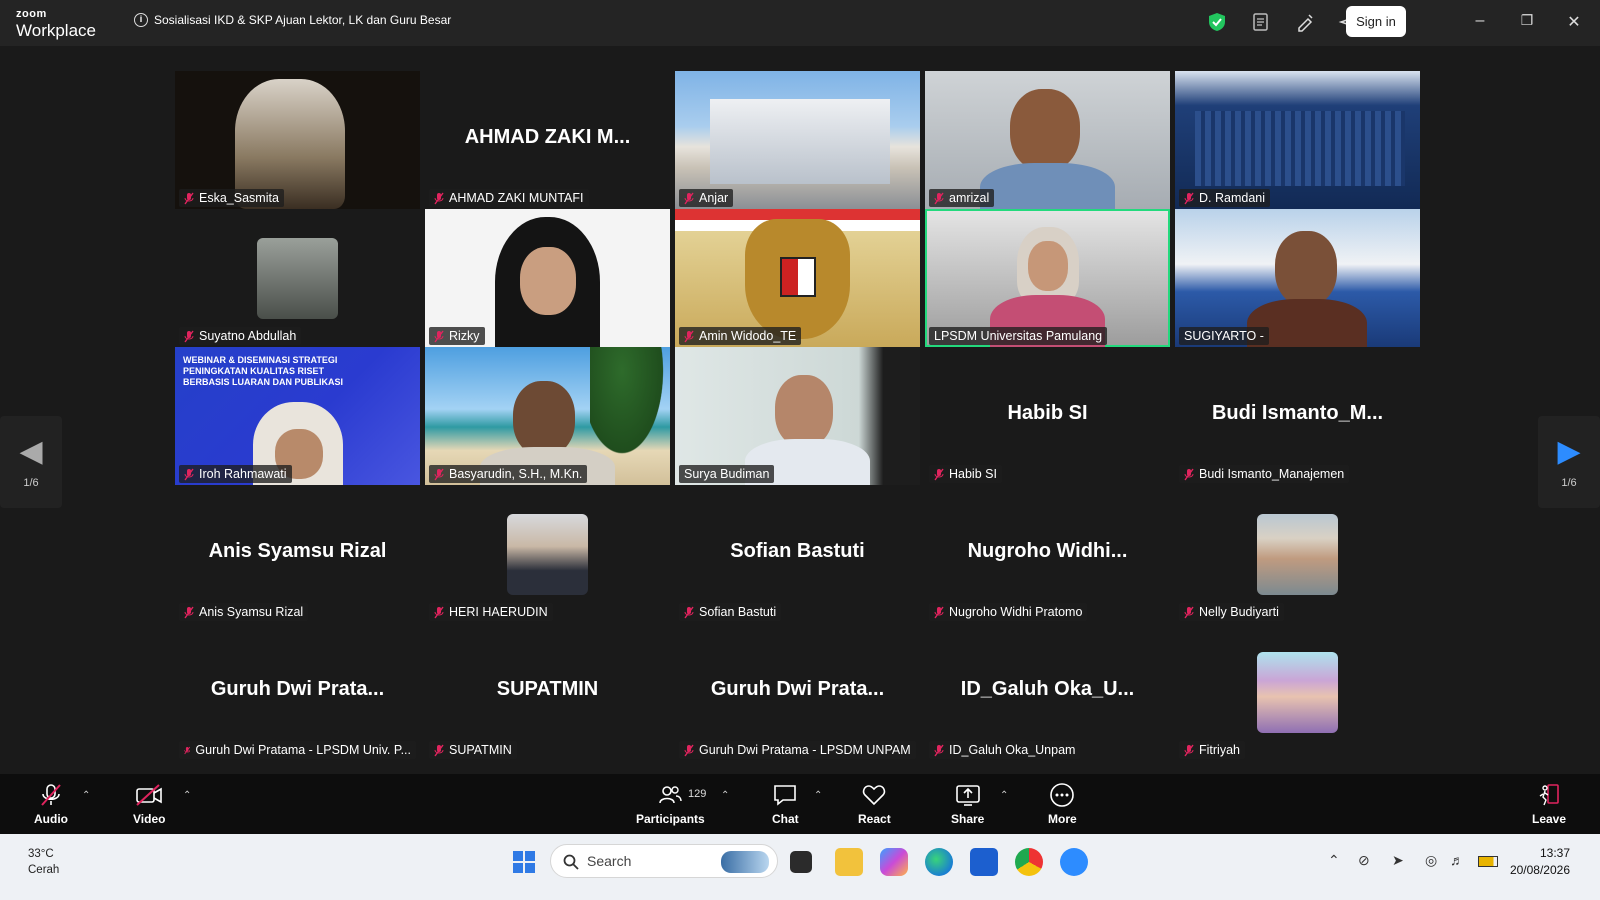  What do you see at coordinates (1047, 692) in the screenshot?
I see `video-tile: ID_Galuh Oka_U... ID_Galuh Oka_Unpam` at bounding box center [1047, 692].